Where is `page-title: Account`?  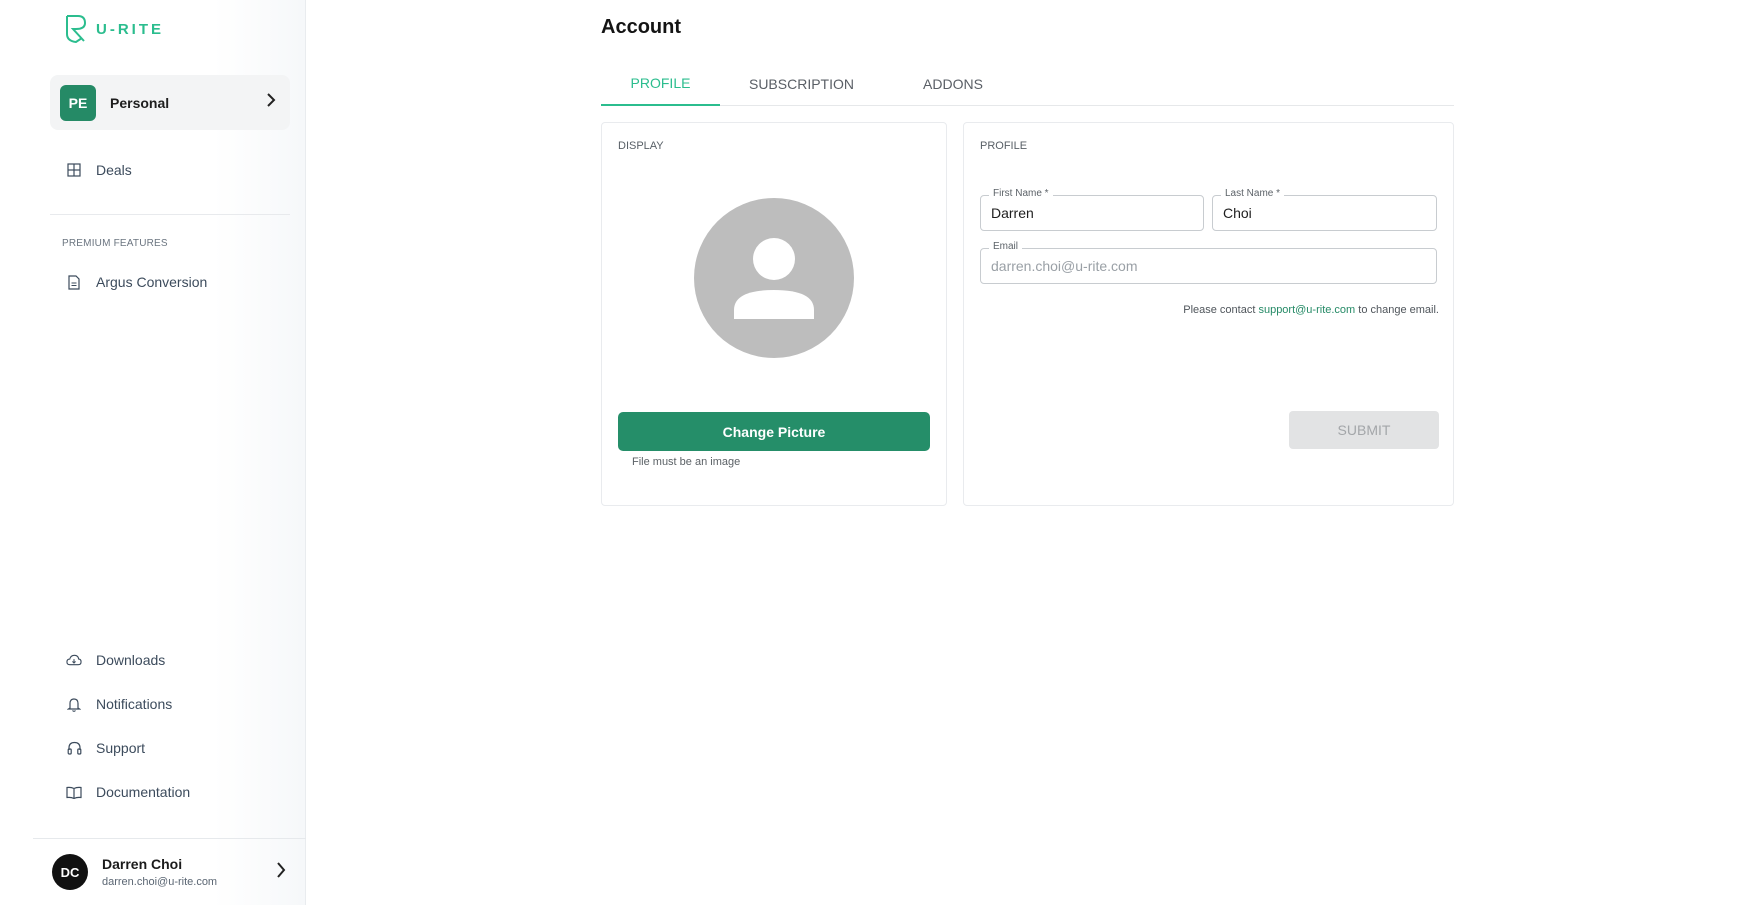 page-title: Account is located at coordinates (641, 27).